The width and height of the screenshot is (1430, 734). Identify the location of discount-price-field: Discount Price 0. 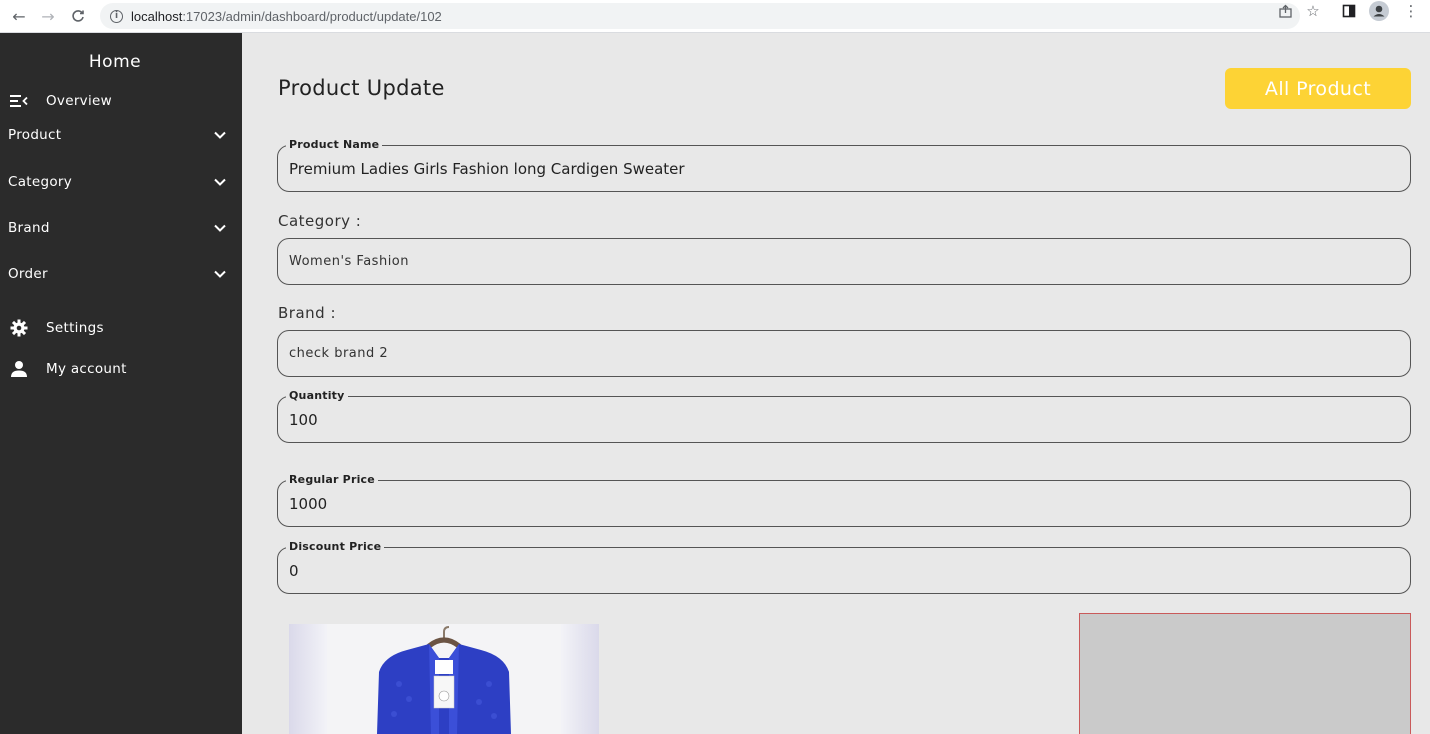
(844, 567).